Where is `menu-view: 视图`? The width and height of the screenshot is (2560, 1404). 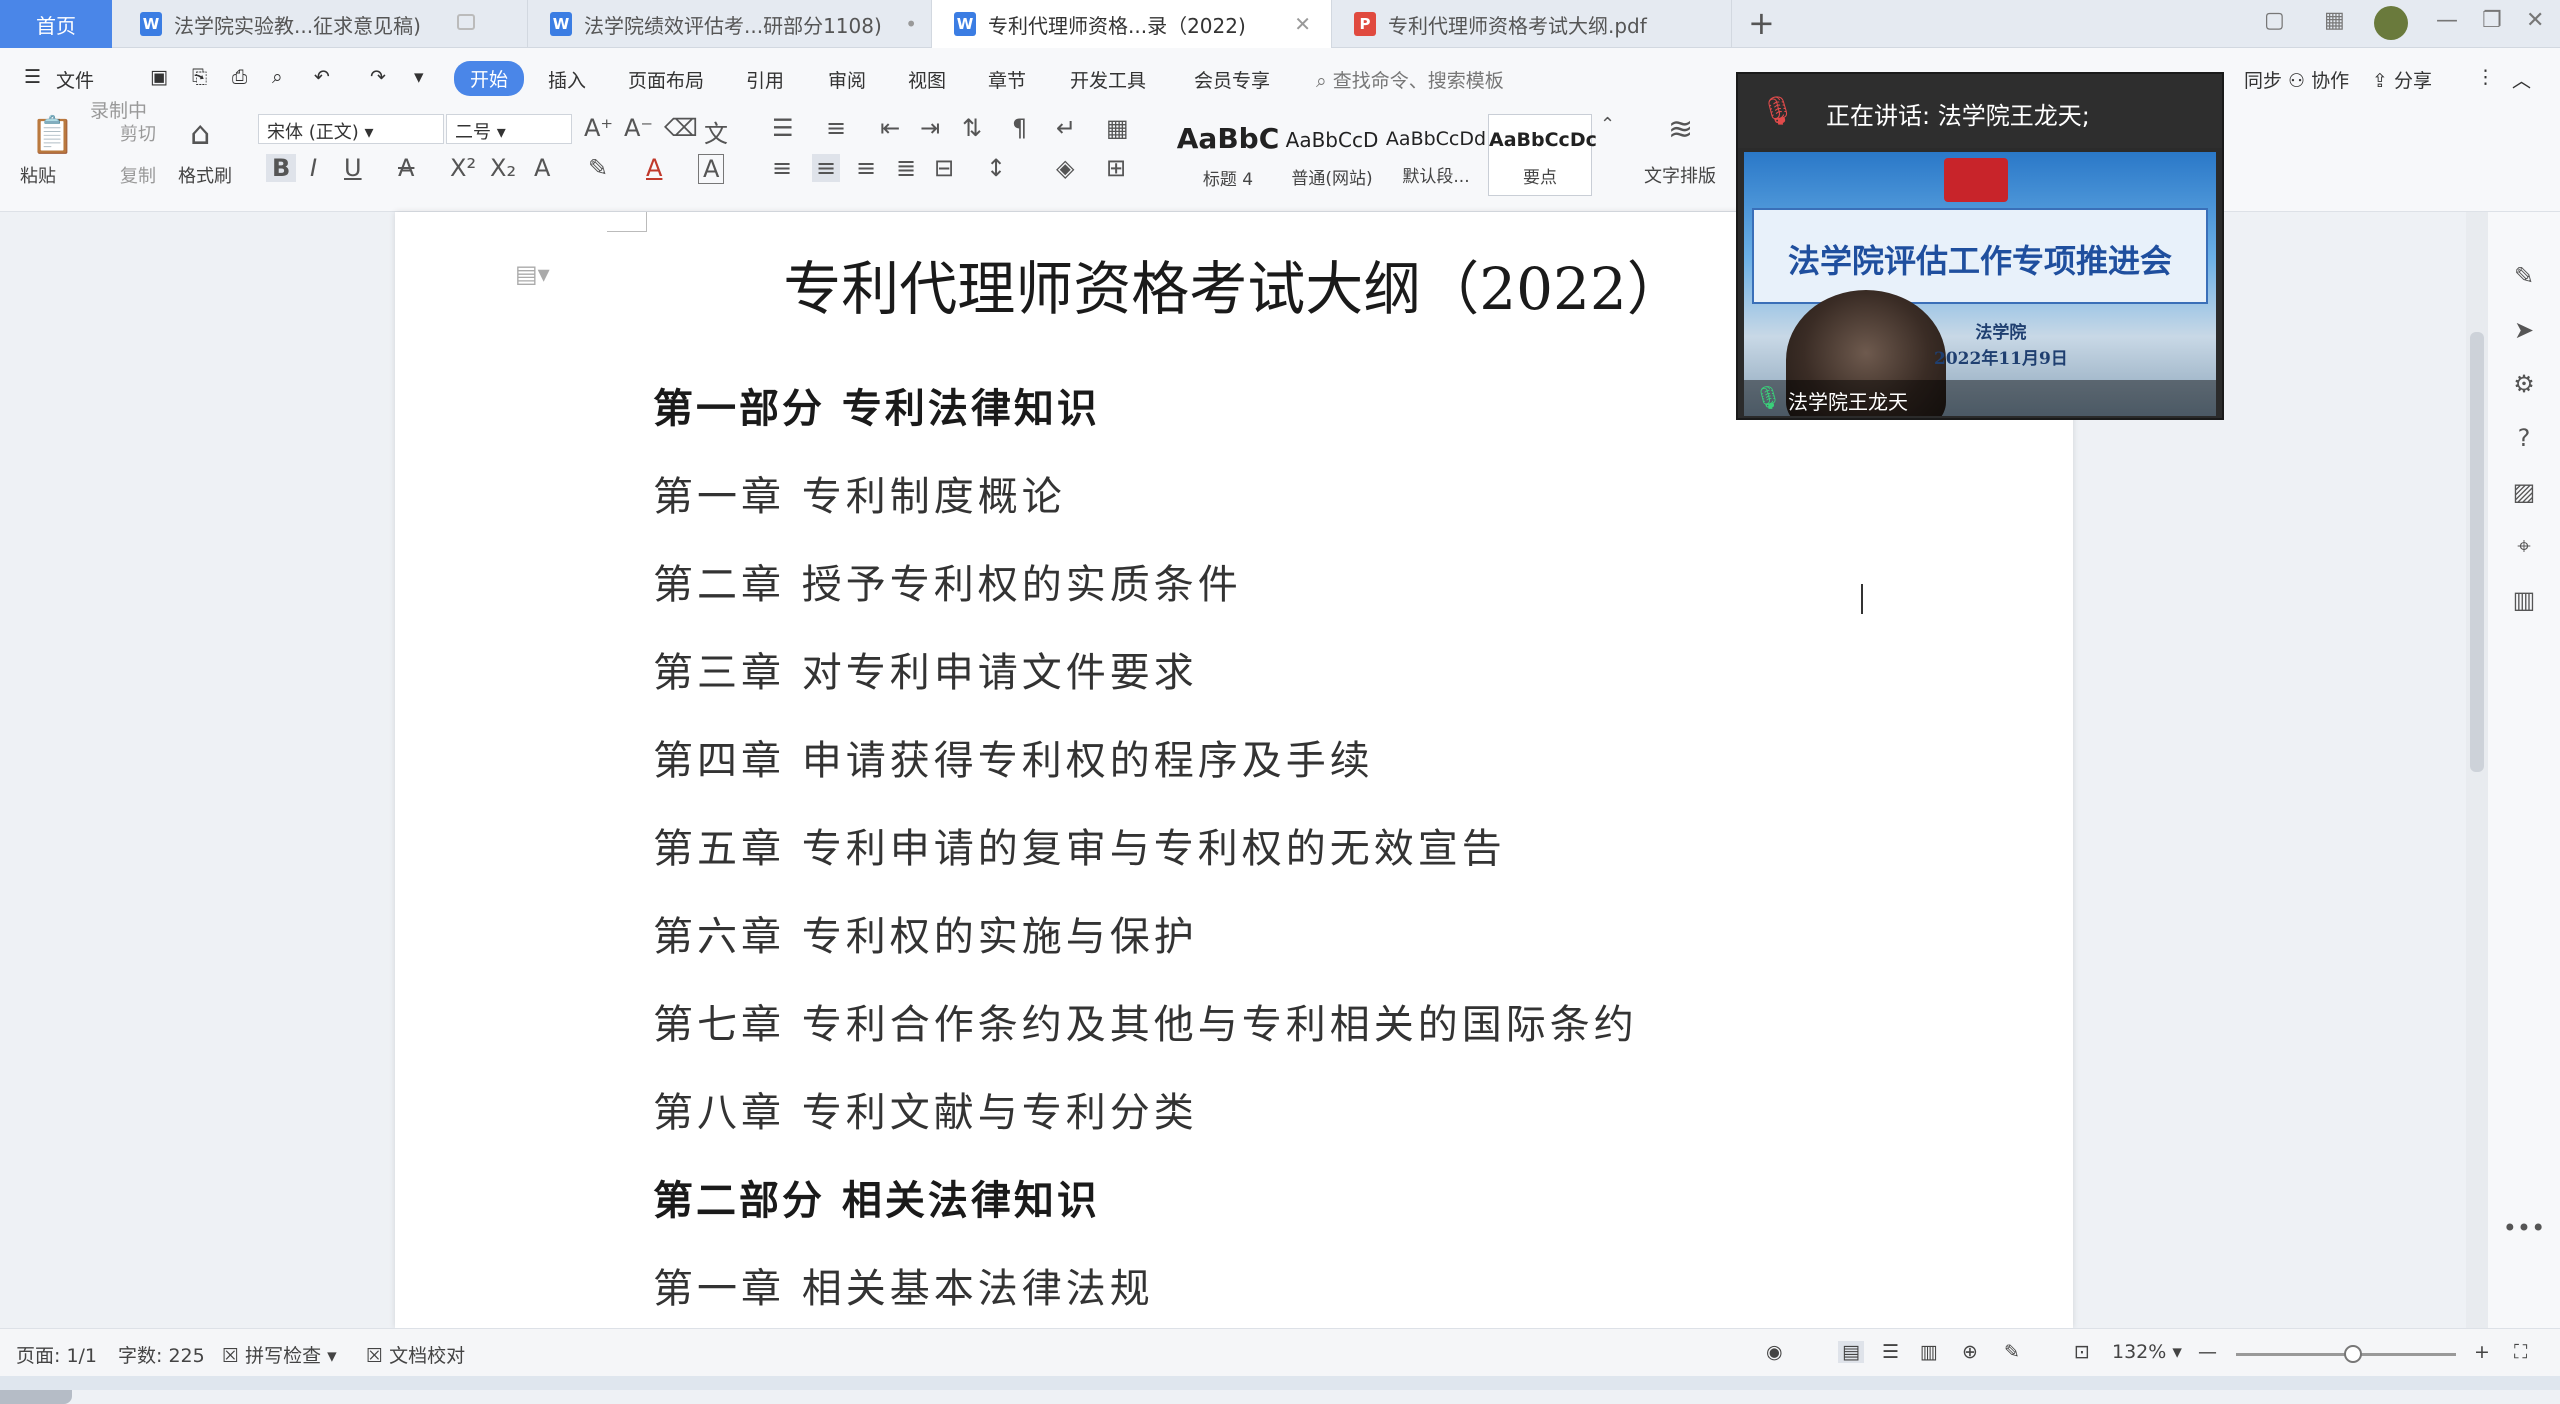 menu-view: 视图 is located at coordinates (927, 79).